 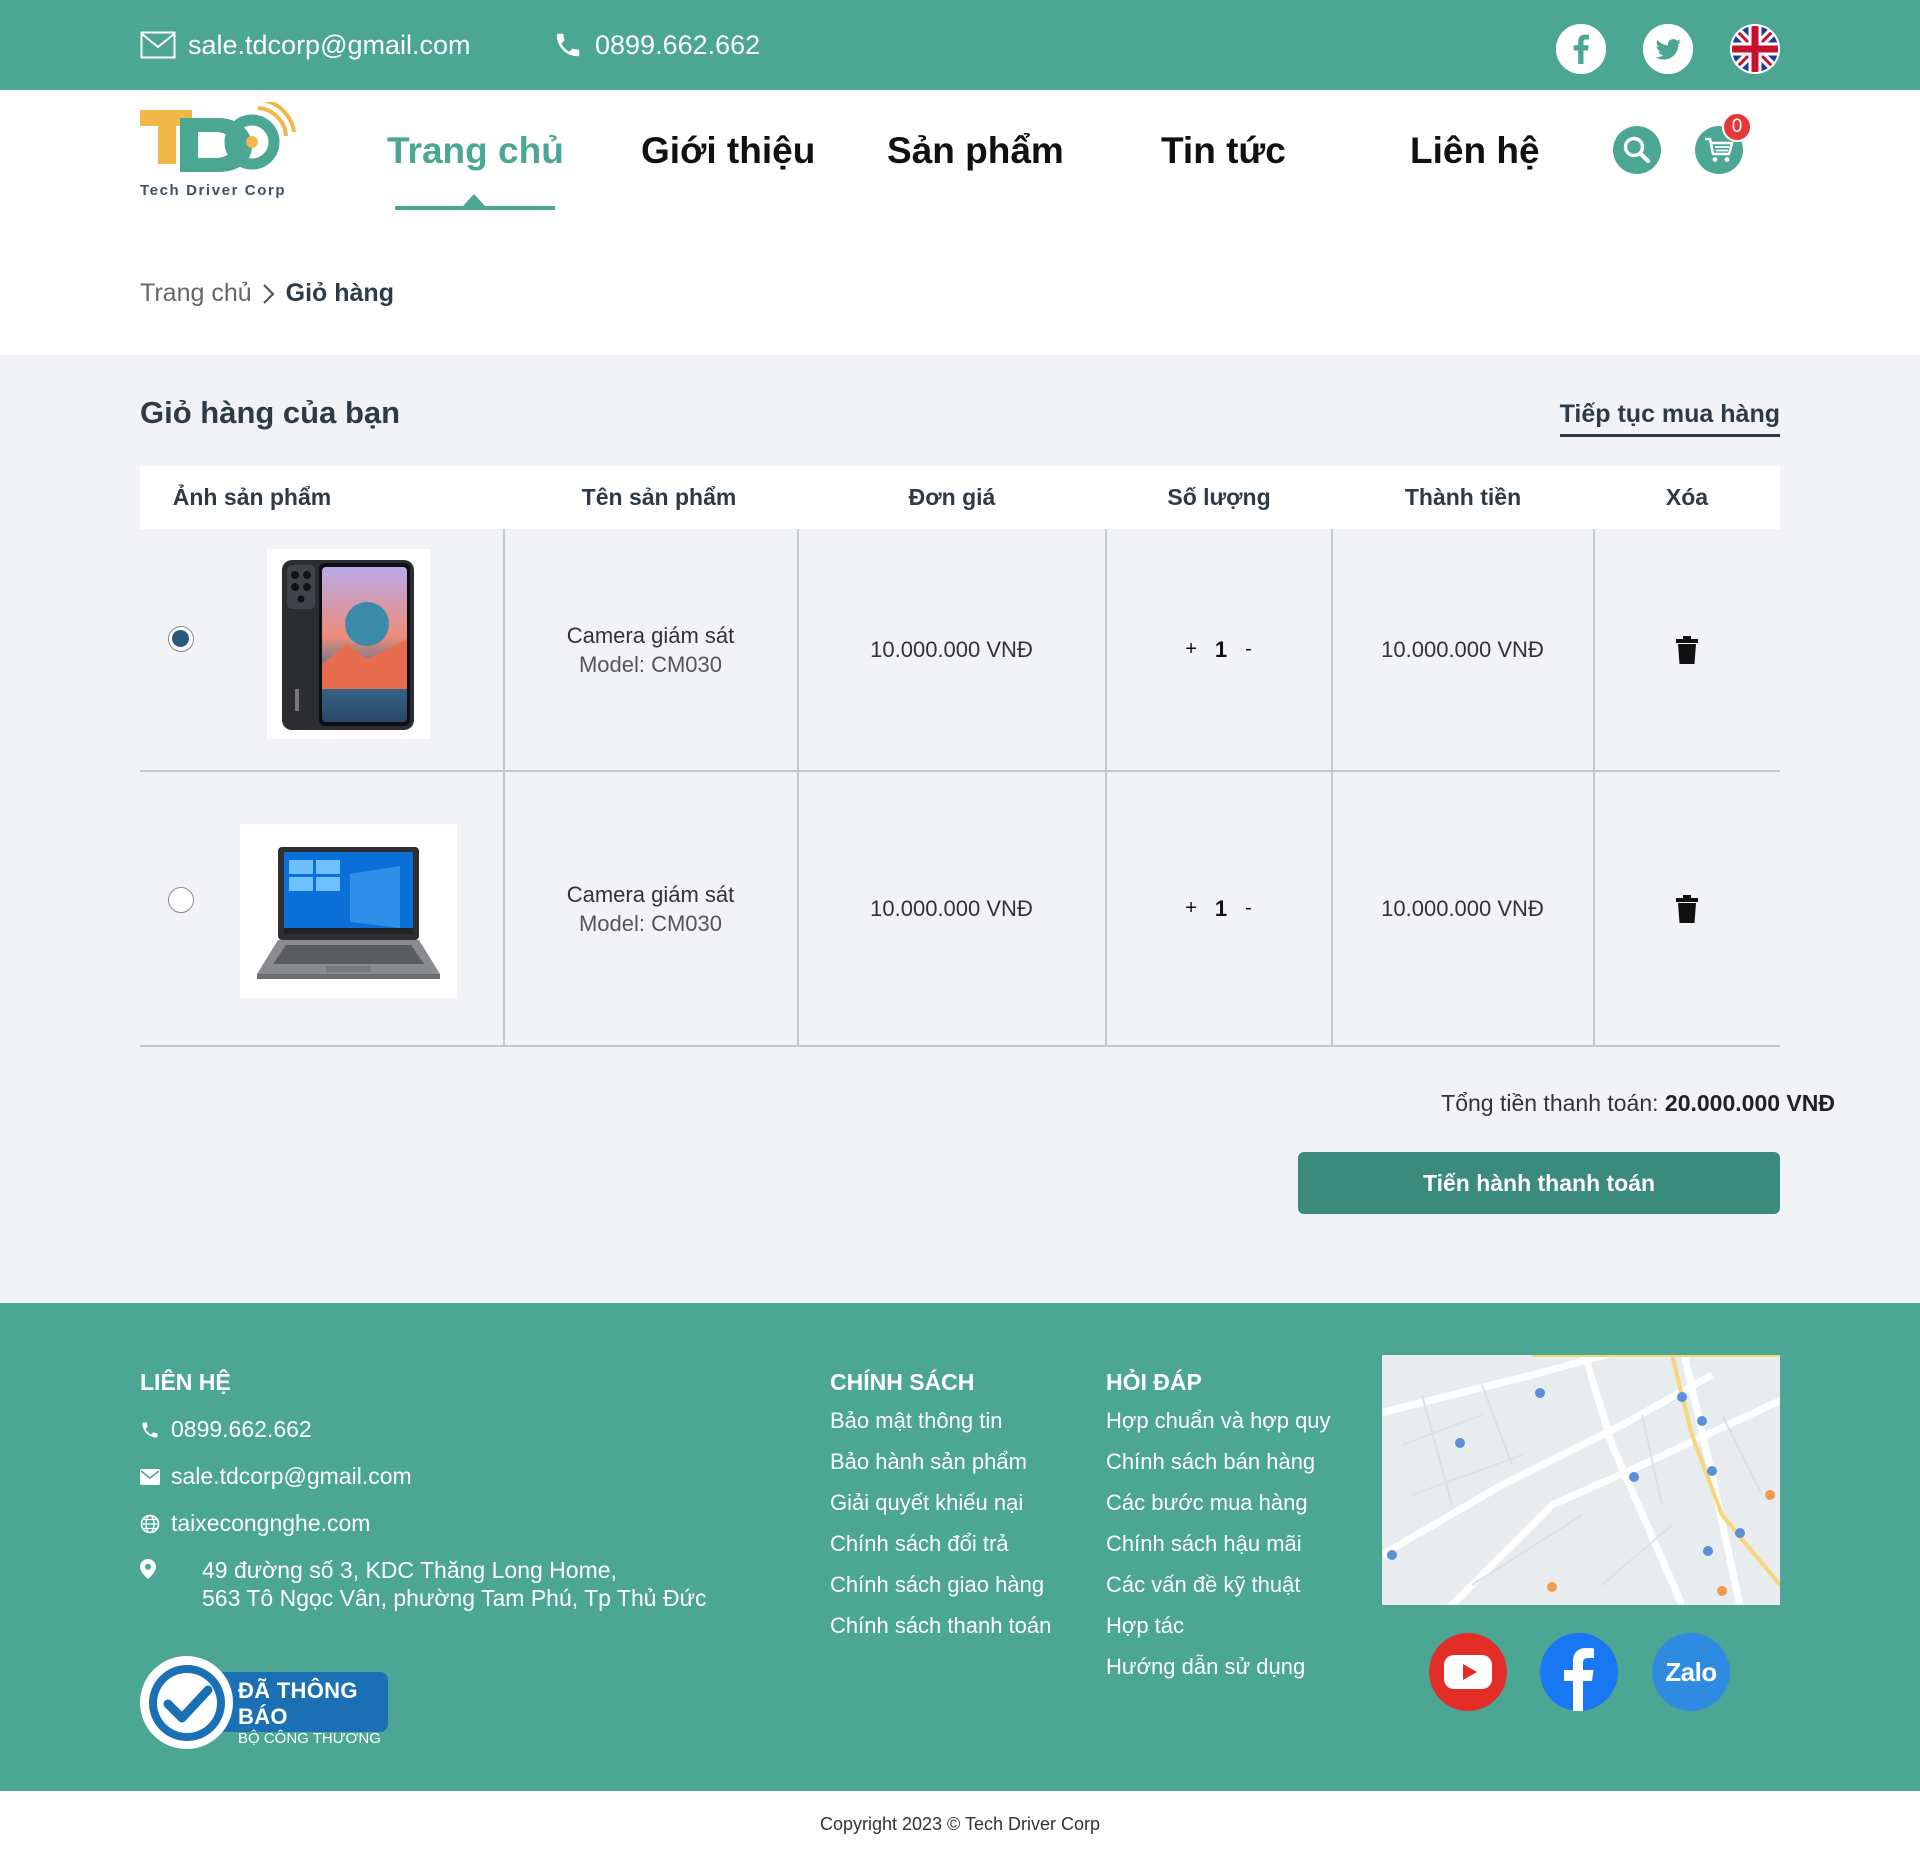 I want to click on ministry-badge: ĐÃ THÔNG BÁO BỘ CÔNG THƯƠNG, so click(x=264, y=1702).